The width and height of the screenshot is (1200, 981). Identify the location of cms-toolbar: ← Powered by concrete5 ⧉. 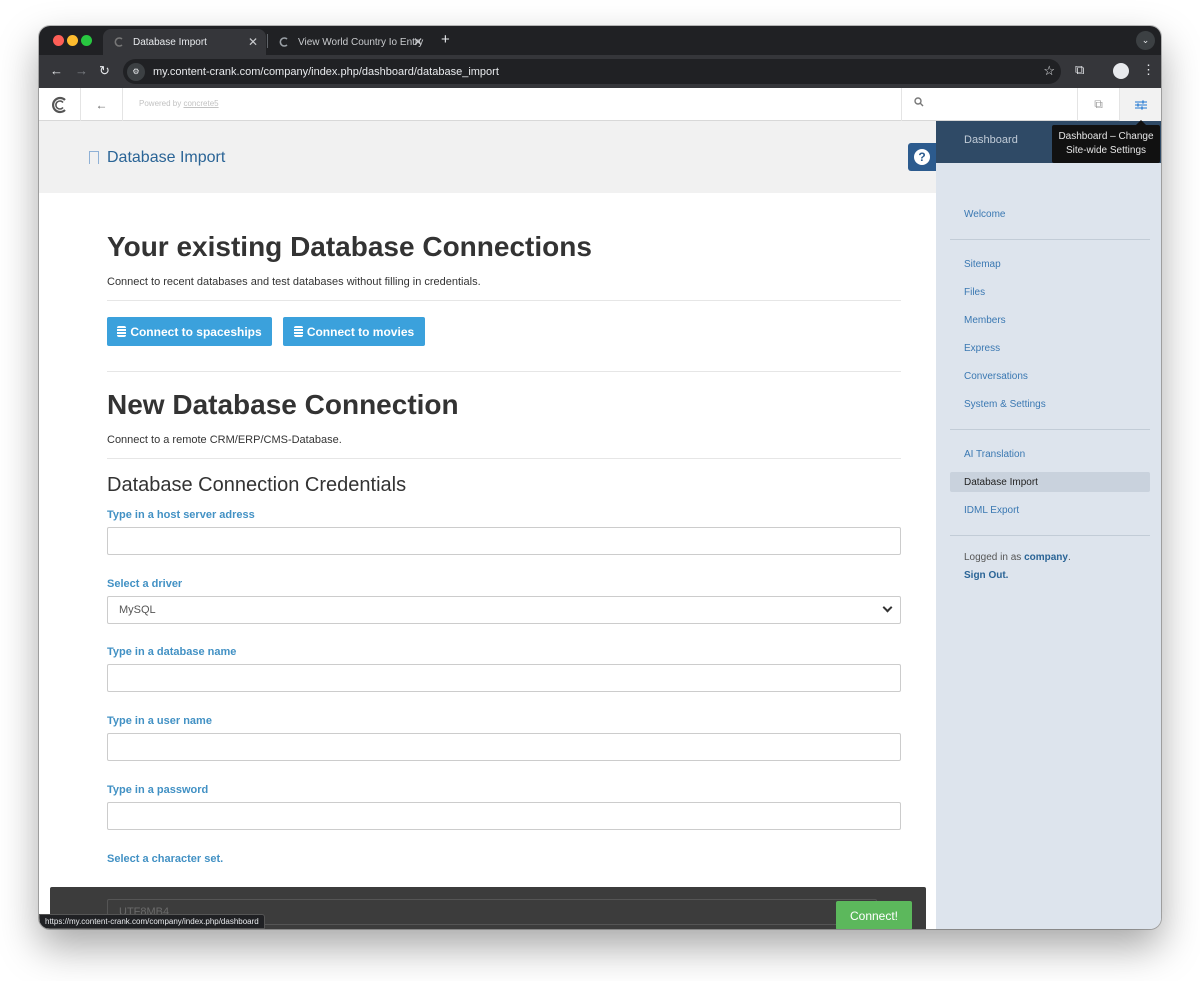
(600, 104).